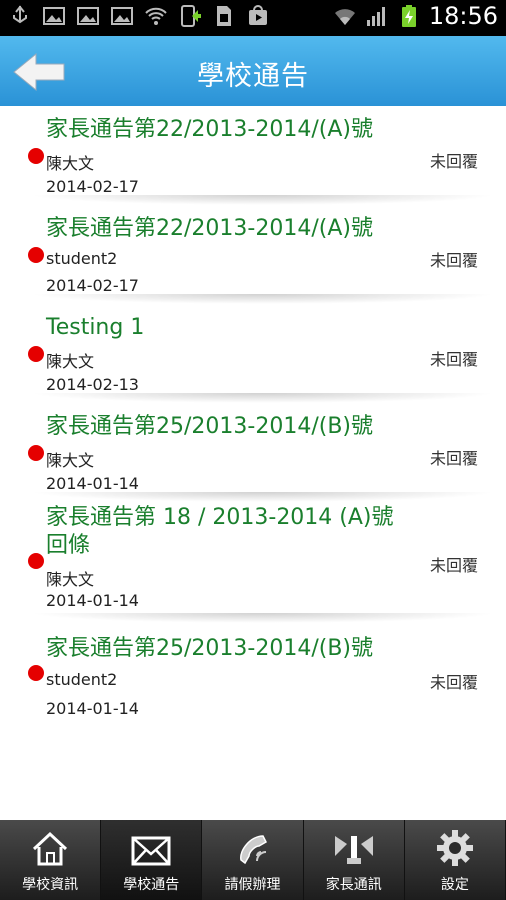 The width and height of the screenshot is (506, 900). I want to click on notice-item: Testing 1 陳大文 2014-02-13 未回覆, so click(253, 353).